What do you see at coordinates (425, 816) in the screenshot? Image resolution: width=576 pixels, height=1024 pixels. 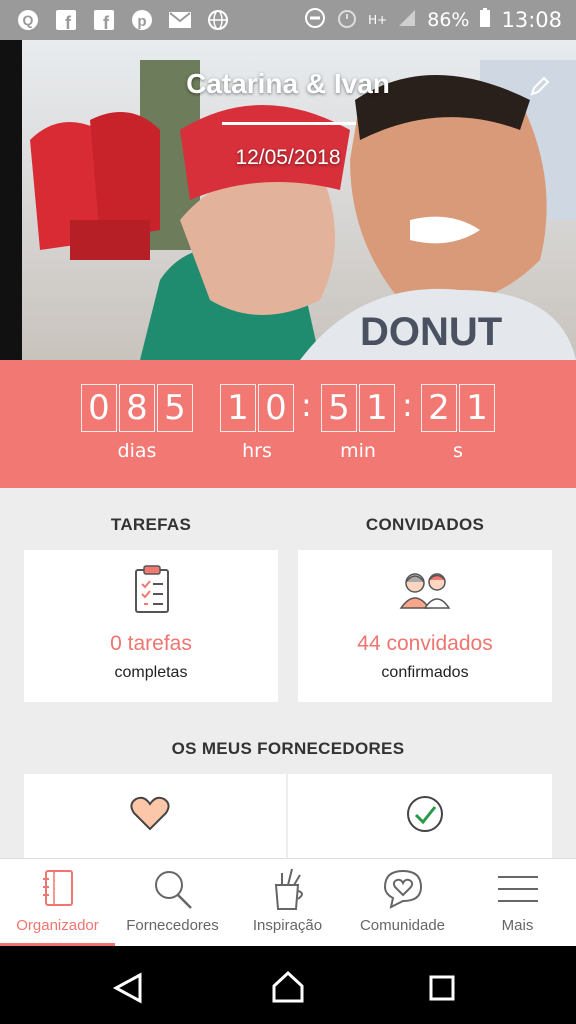 I see `check-circle-icon` at bounding box center [425, 816].